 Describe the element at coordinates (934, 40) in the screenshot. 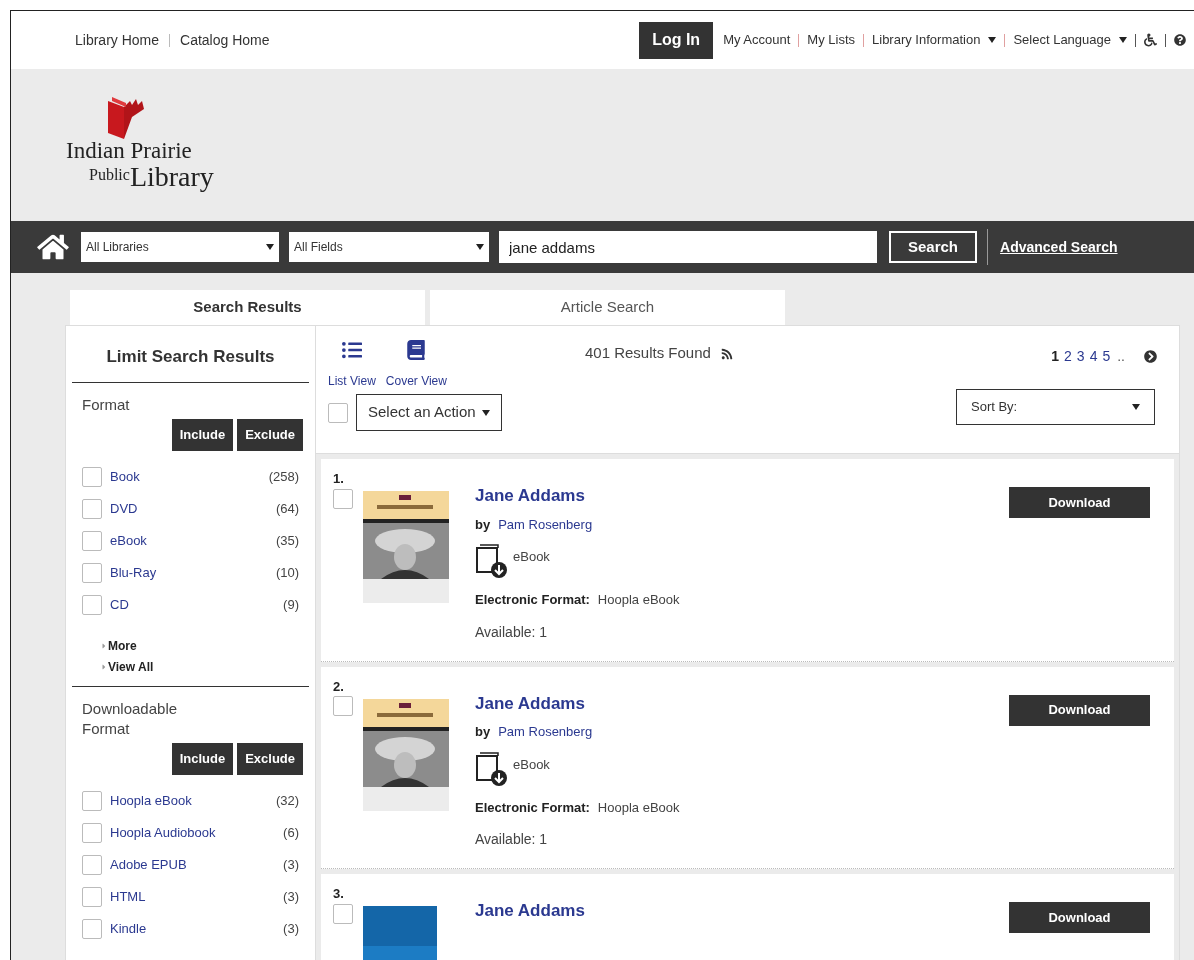

I see `dropdown-menu-link: Library Information` at that location.